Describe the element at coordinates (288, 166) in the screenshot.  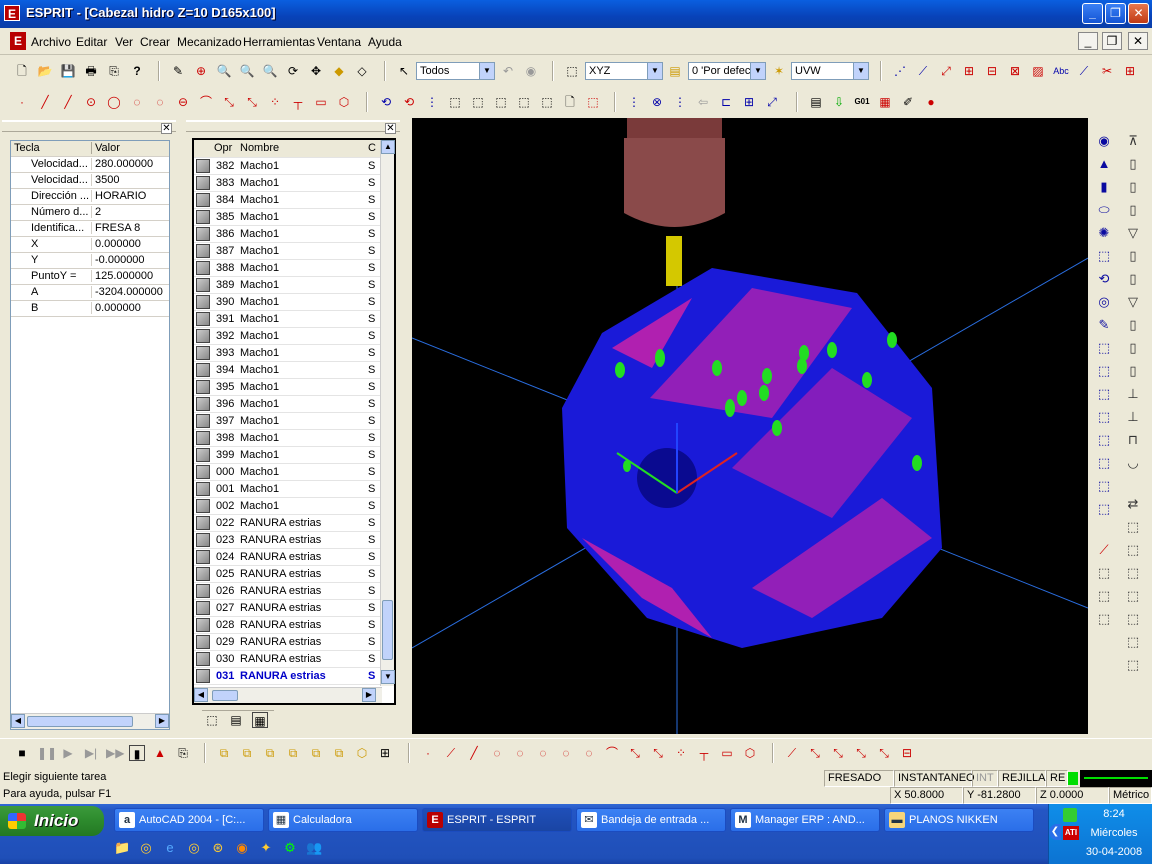
I see `operation-row: 382 Macho1 S` at that location.